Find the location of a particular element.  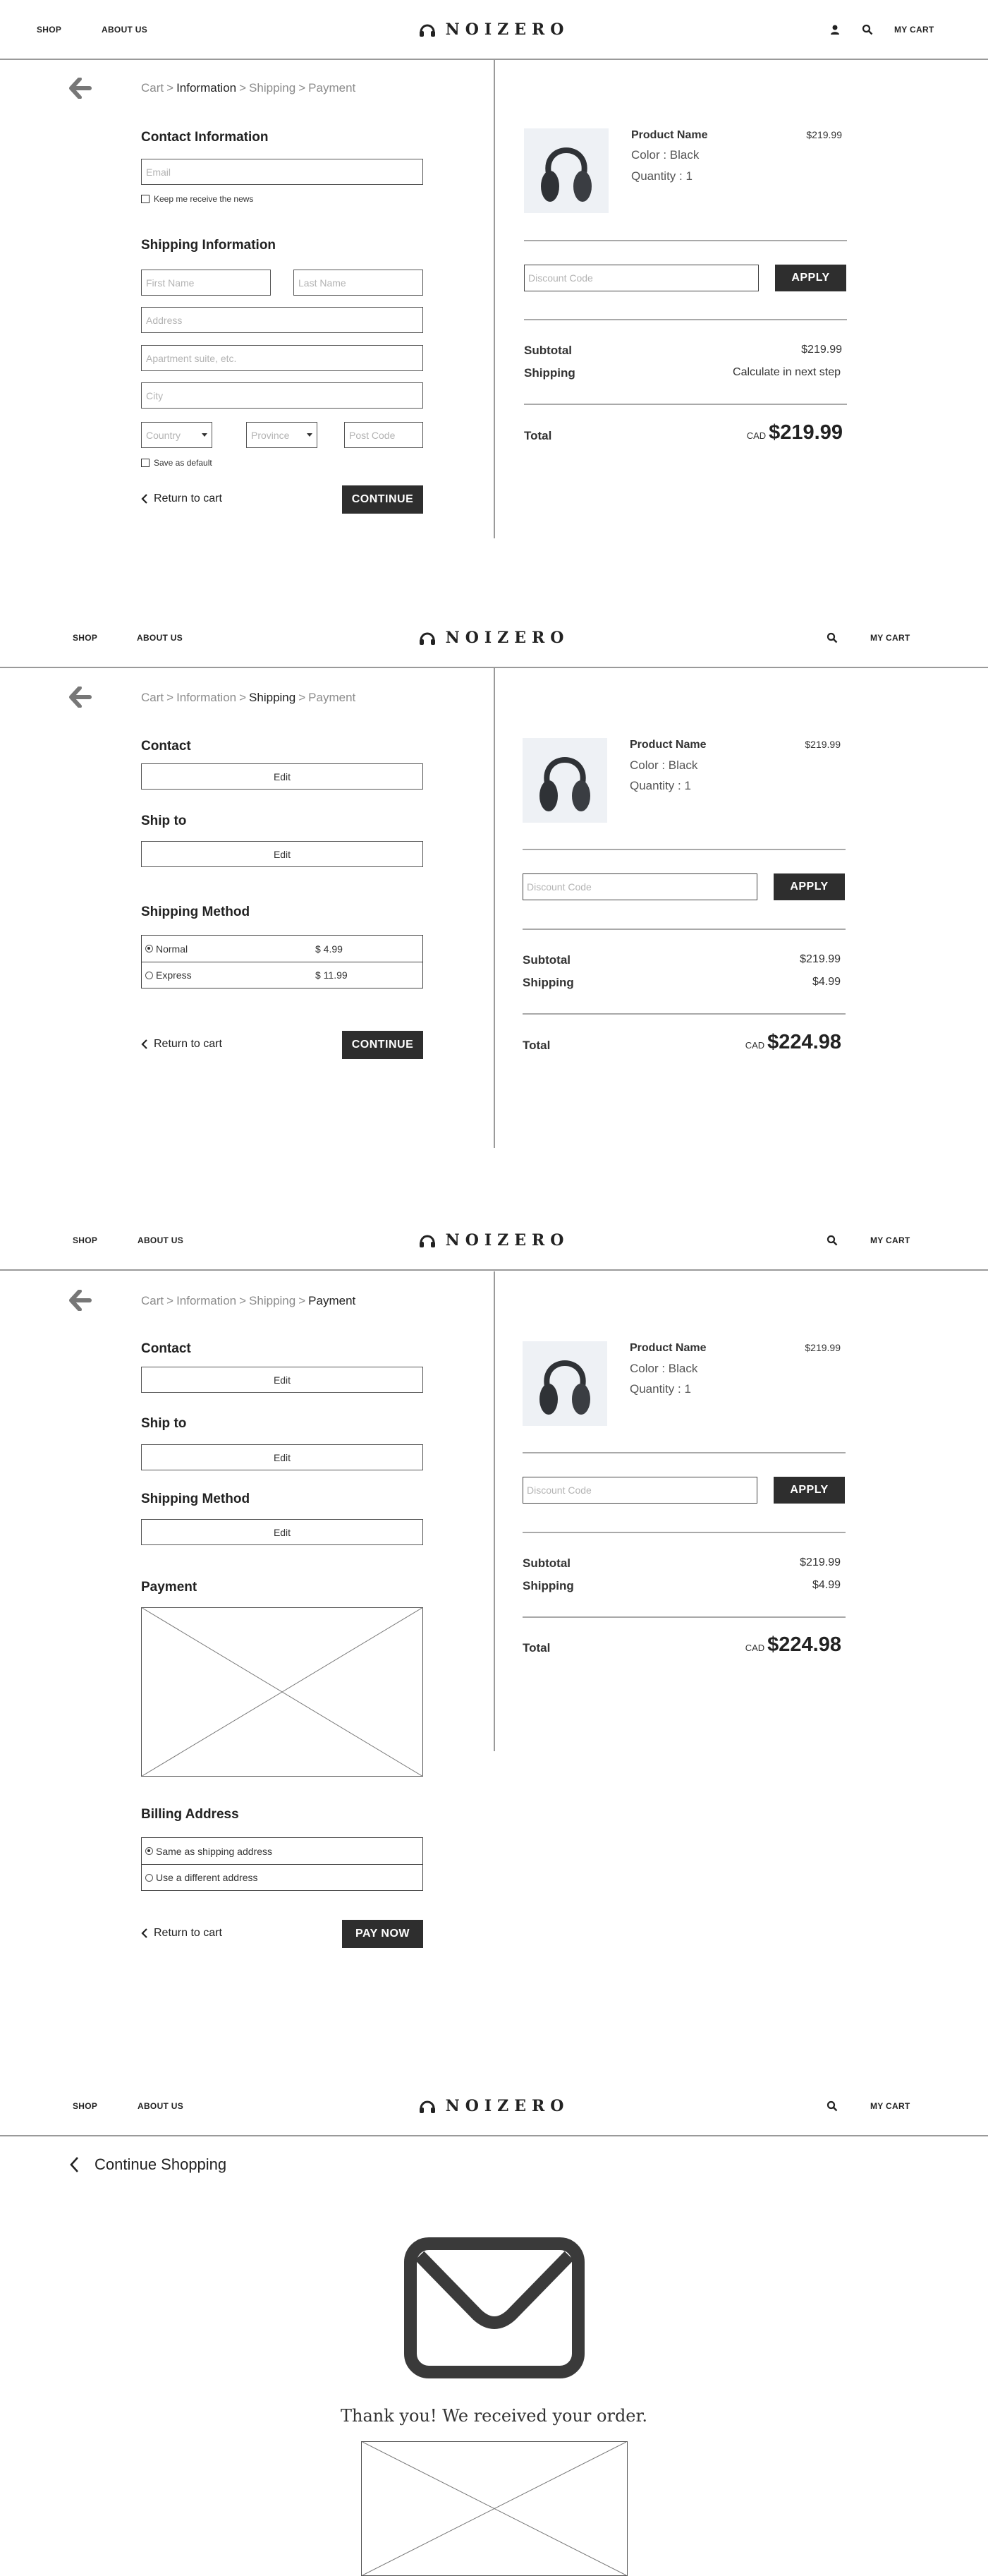

city-field: City is located at coordinates (282, 396).